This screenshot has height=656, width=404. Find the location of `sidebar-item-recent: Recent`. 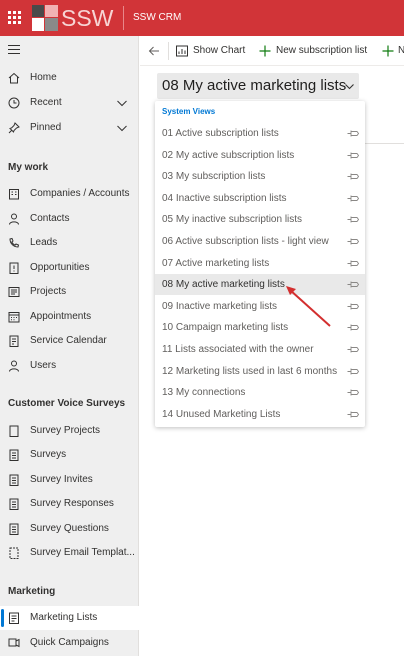

sidebar-item-recent: Recent is located at coordinates (69, 103).